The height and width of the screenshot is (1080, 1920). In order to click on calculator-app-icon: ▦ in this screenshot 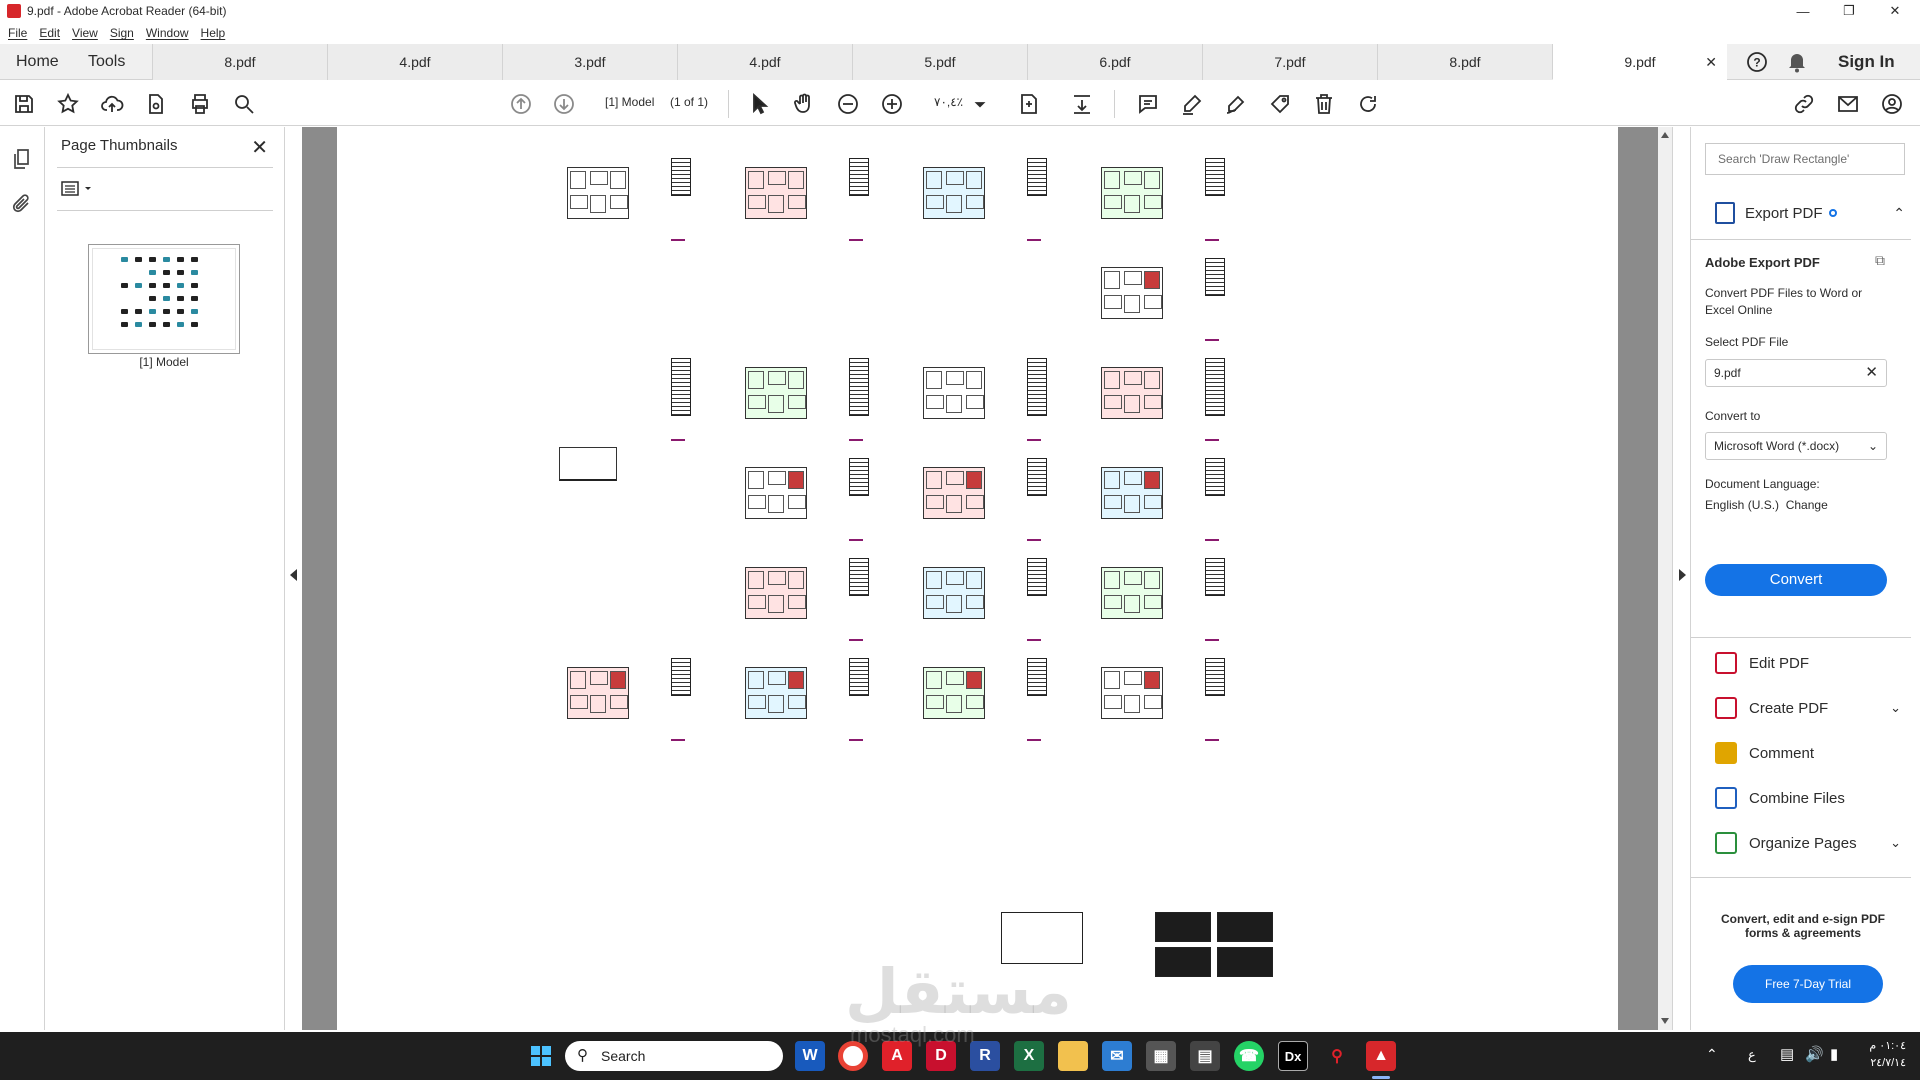, I will do `click(1161, 1056)`.